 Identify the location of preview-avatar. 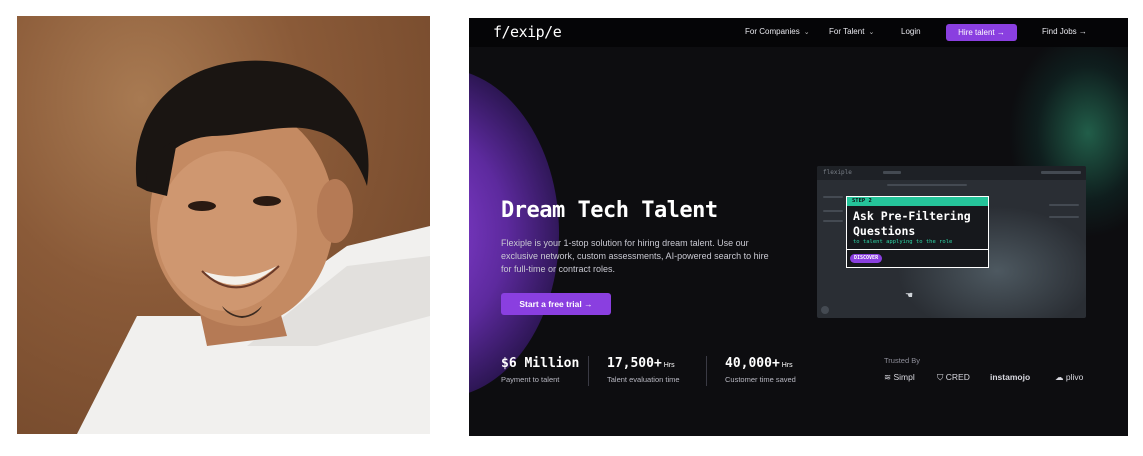
(825, 310).